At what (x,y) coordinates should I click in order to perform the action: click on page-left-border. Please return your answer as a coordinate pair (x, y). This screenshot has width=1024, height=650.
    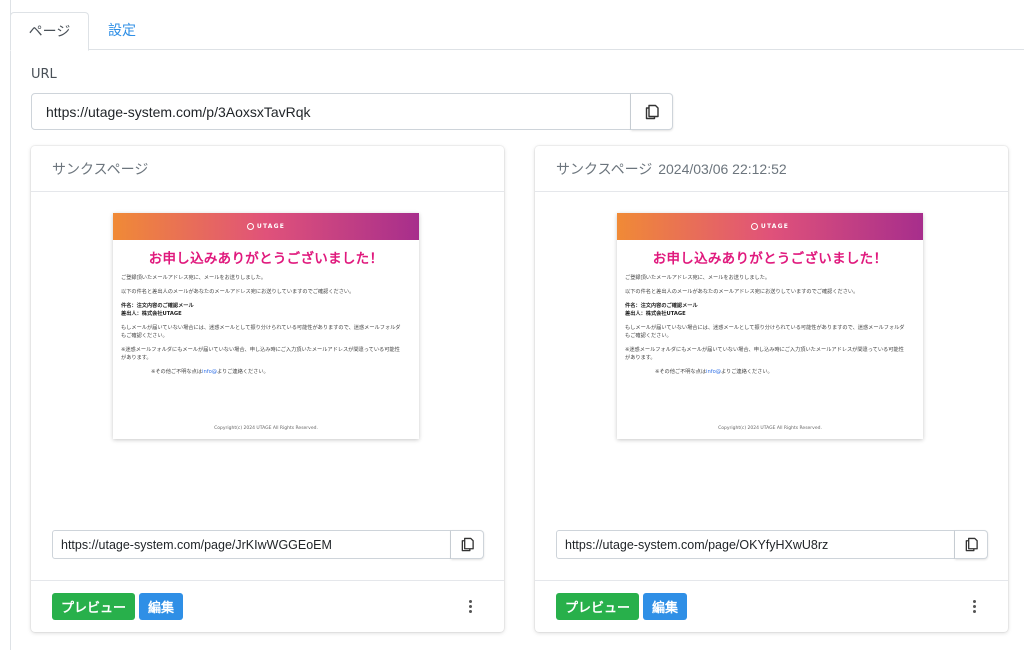
    Looking at the image, I should click on (10, 325).